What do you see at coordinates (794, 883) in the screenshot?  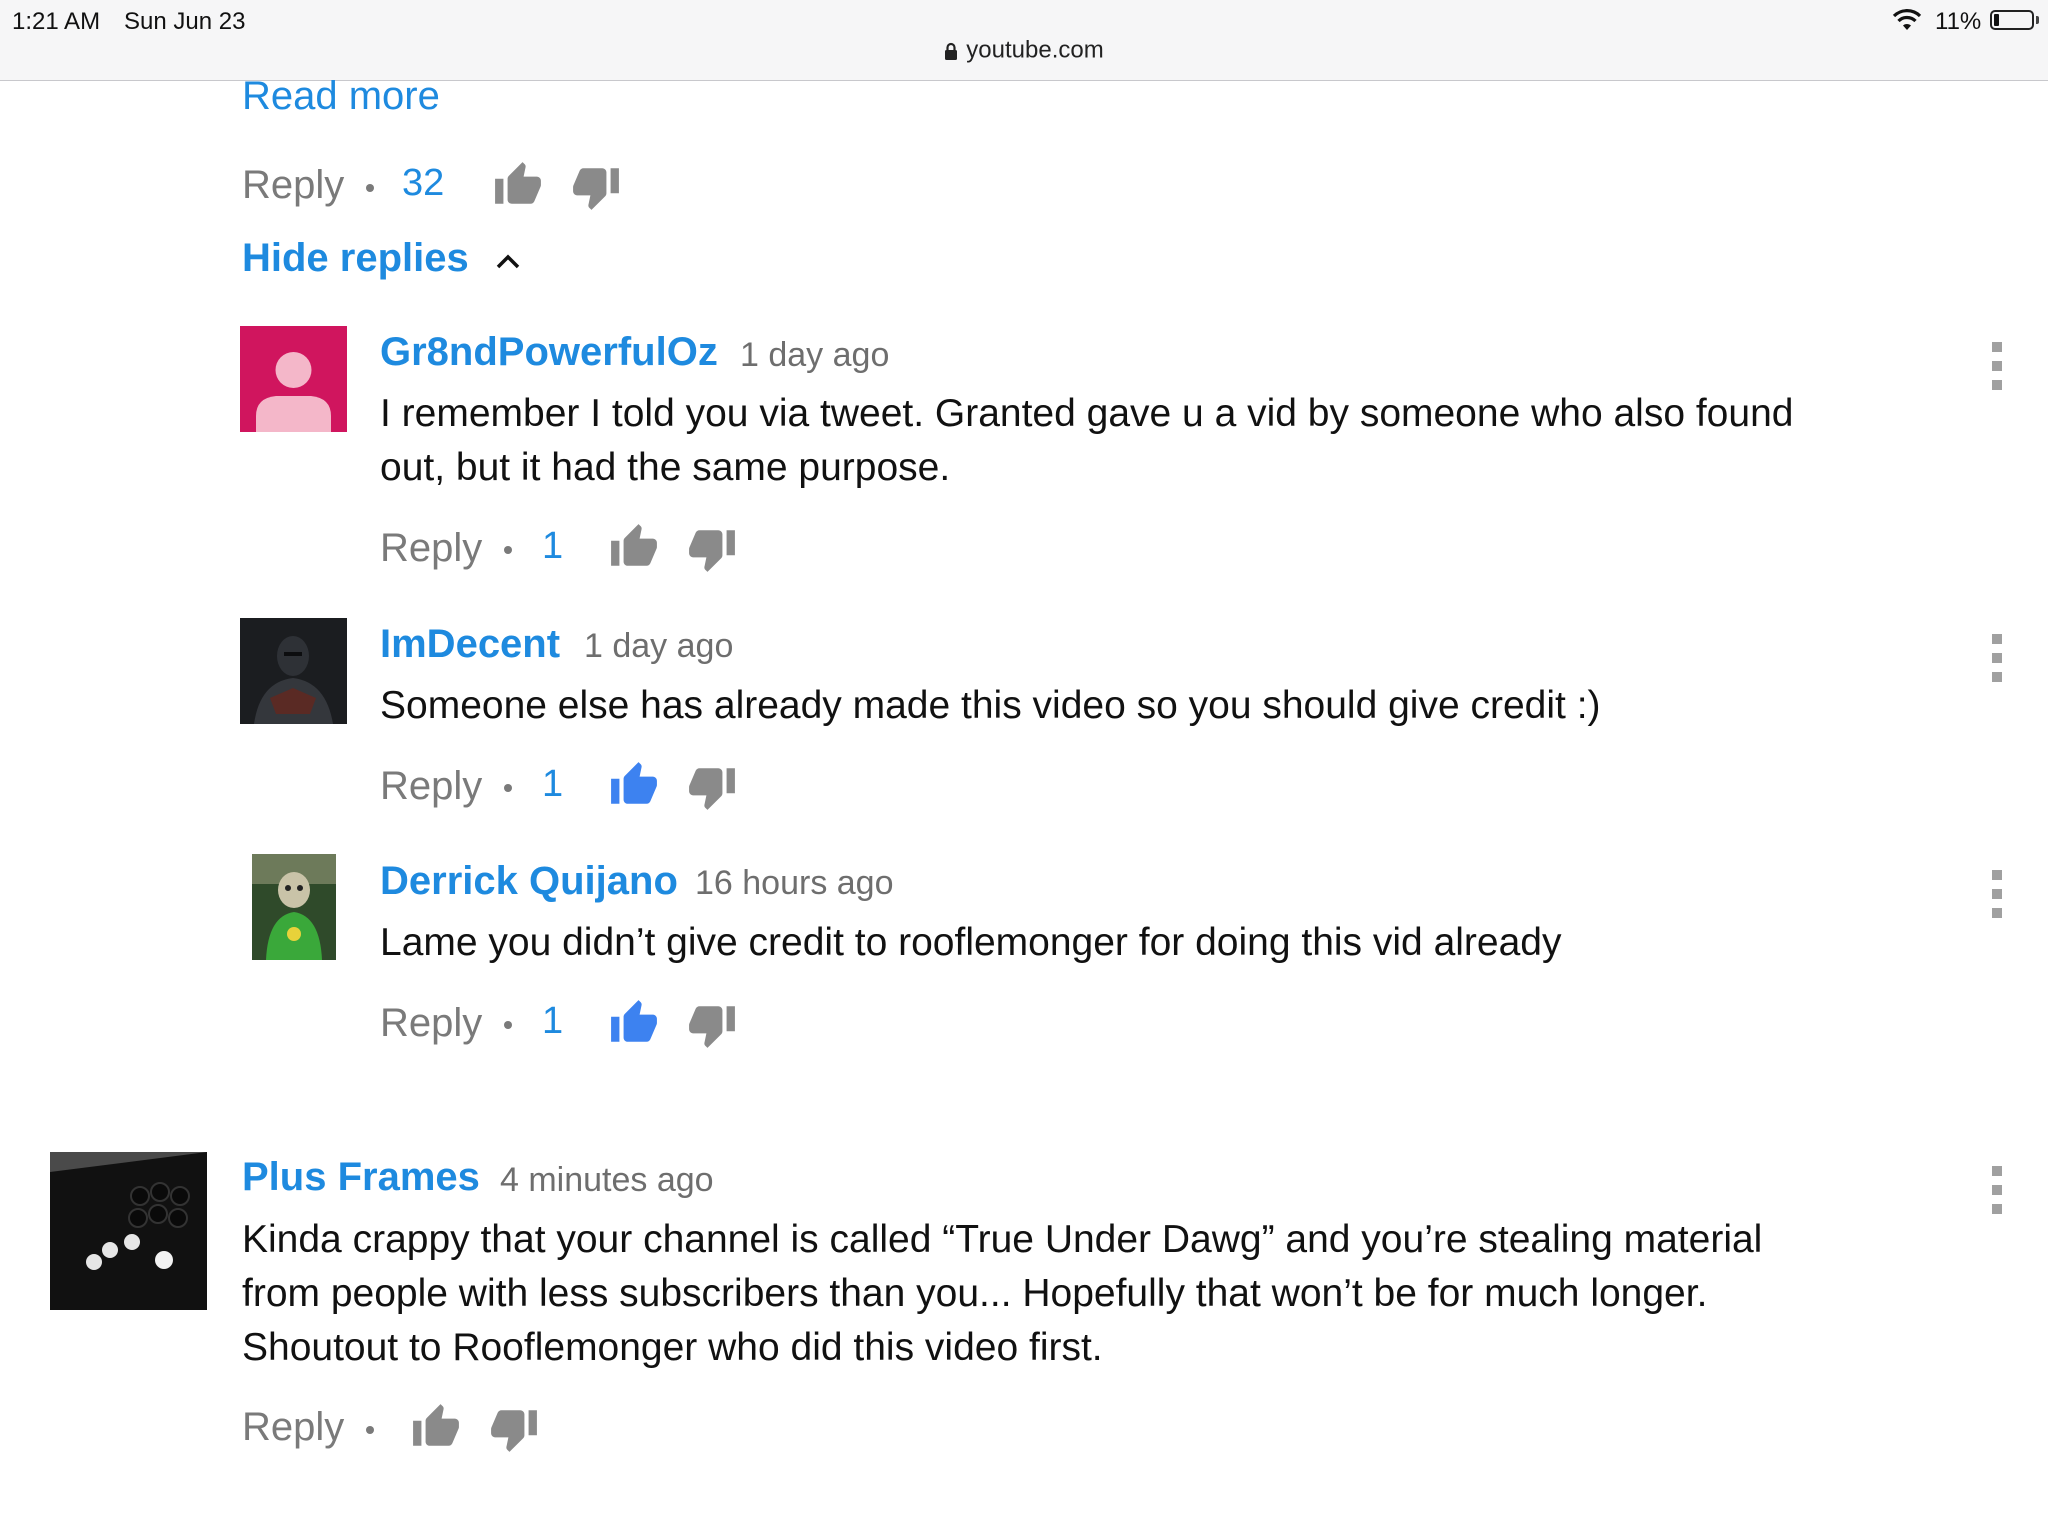 I see `reply-timestamp: 16 hours ago` at bounding box center [794, 883].